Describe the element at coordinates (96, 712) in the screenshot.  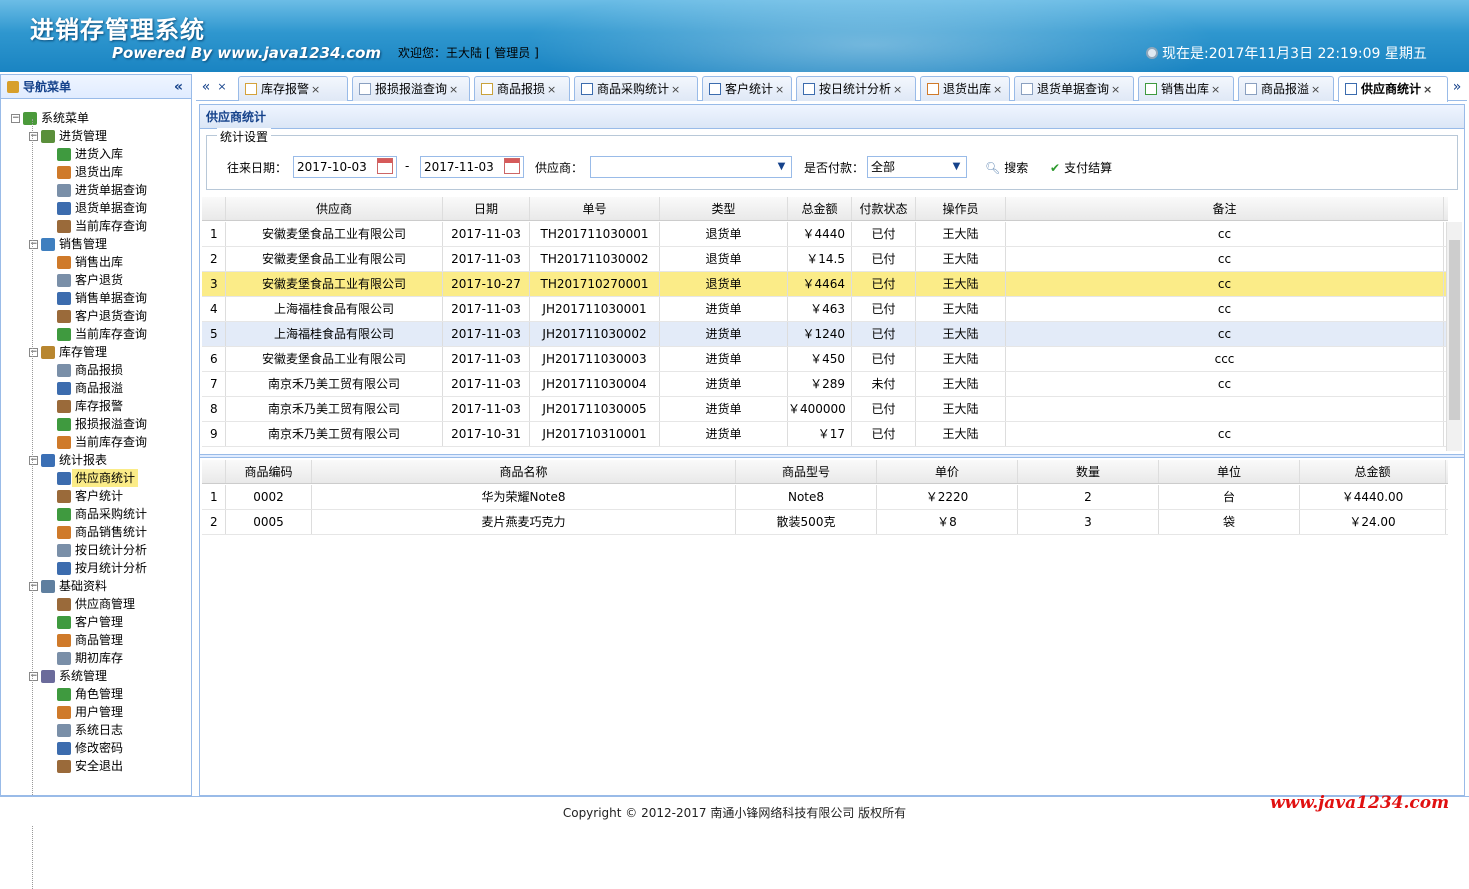
I see `nav-item: 用户管理` at that location.